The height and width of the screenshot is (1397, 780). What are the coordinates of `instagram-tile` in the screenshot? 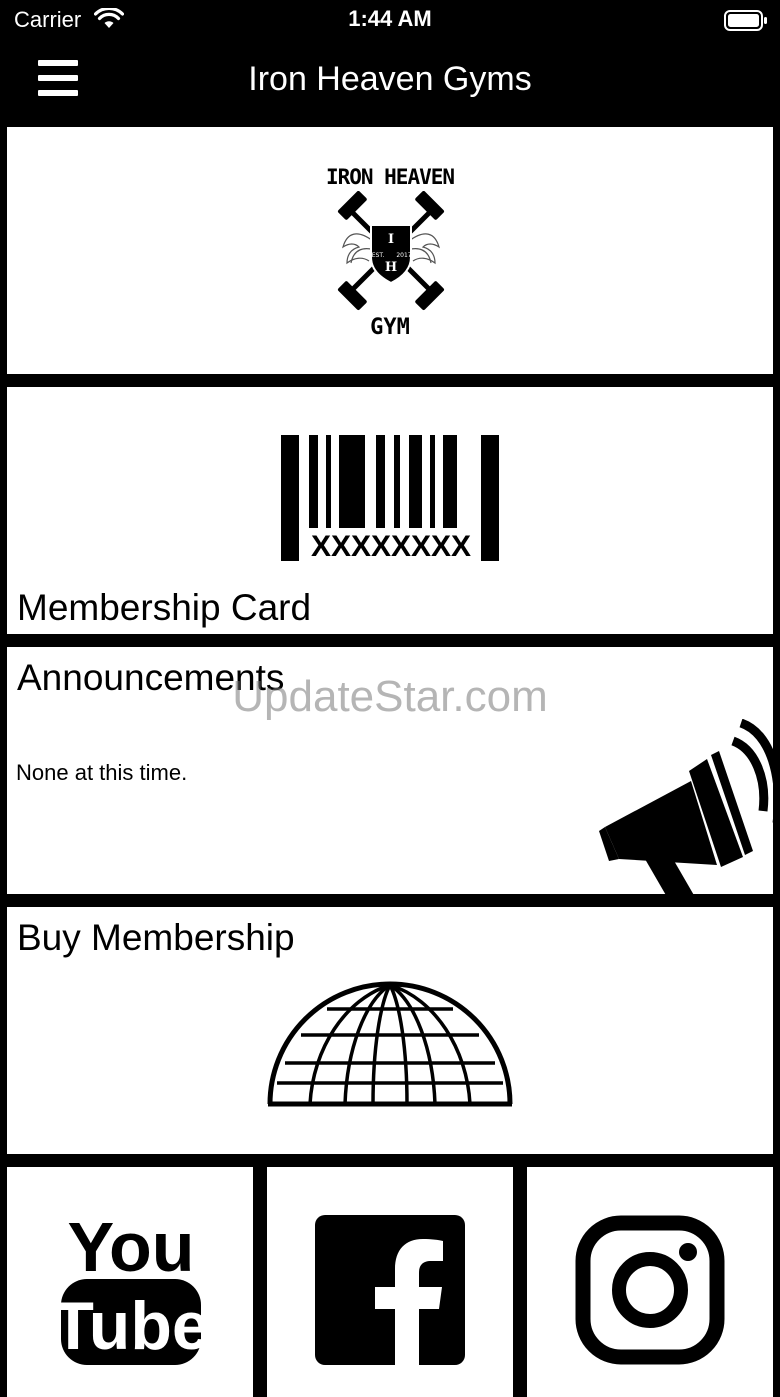 It's located at (650, 1282).